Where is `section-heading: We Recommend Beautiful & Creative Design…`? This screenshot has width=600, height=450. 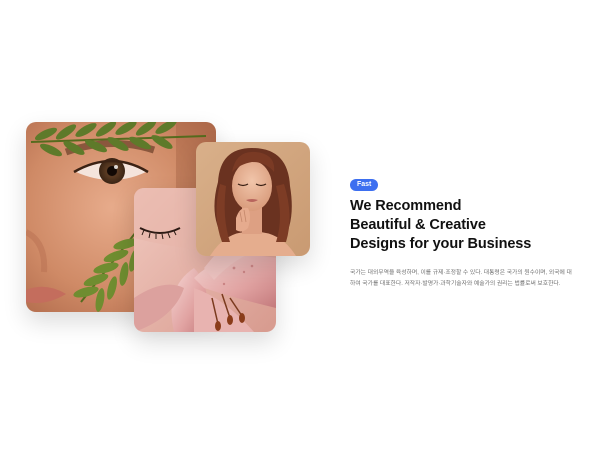
section-heading: We Recommend Beautiful & Creative Design… is located at coordinates (468, 225).